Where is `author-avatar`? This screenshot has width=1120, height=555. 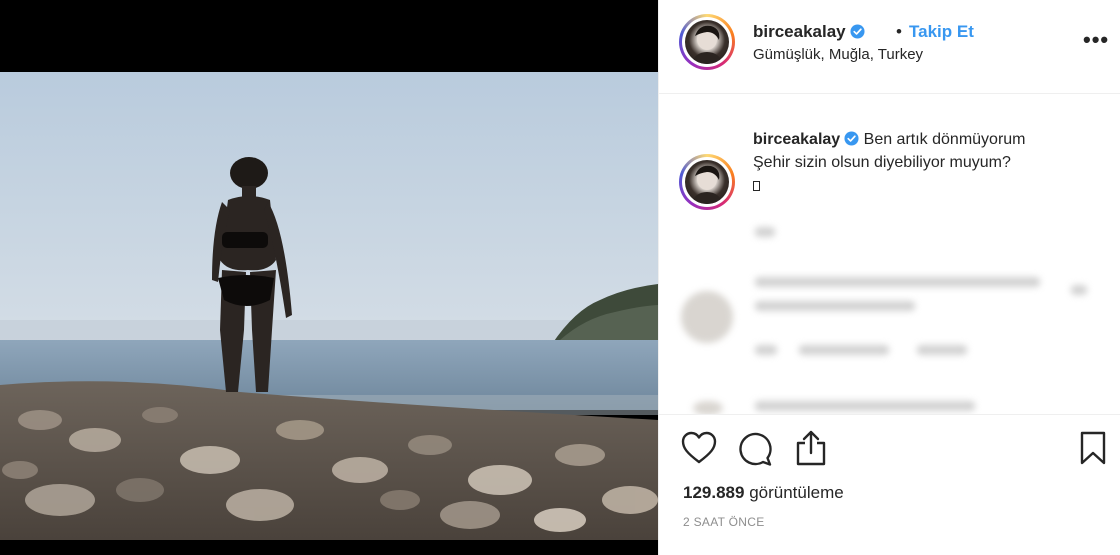 author-avatar is located at coordinates (707, 42).